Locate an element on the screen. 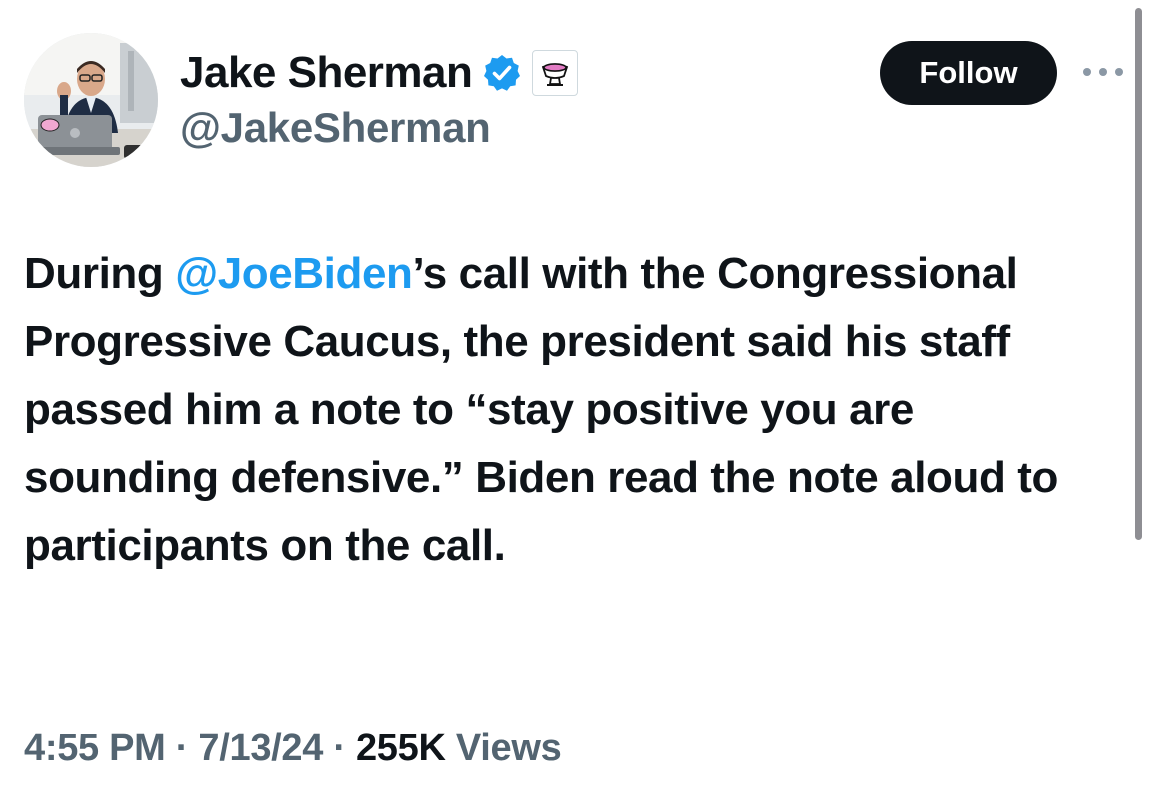 The width and height of the screenshot is (1151, 800). profile-photo-icon is located at coordinates (91, 100).